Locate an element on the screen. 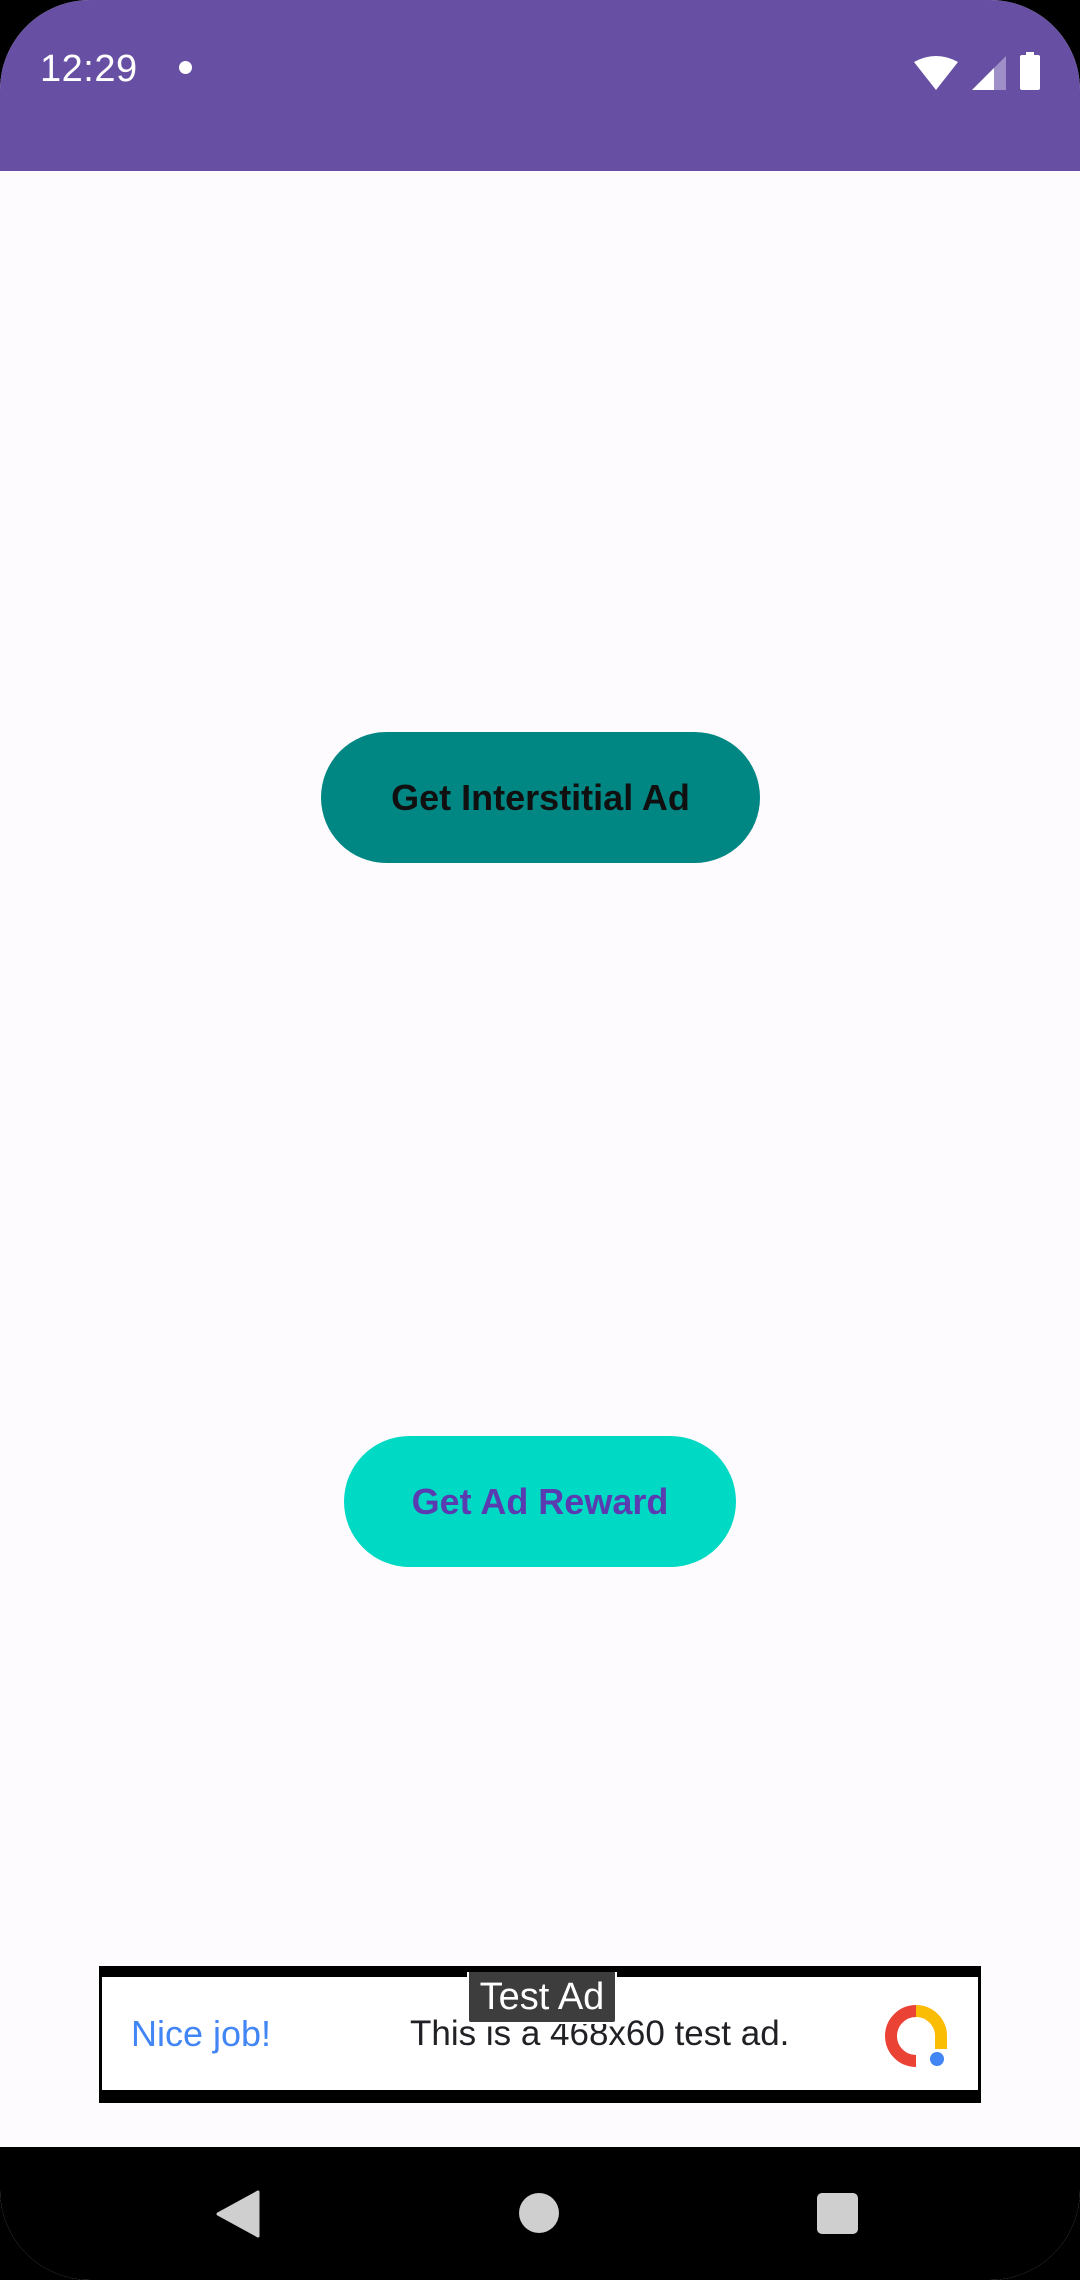 The height and width of the screenshot is (2280, 1080). status-bar: 12:29 is located at coordinates (540, 85).